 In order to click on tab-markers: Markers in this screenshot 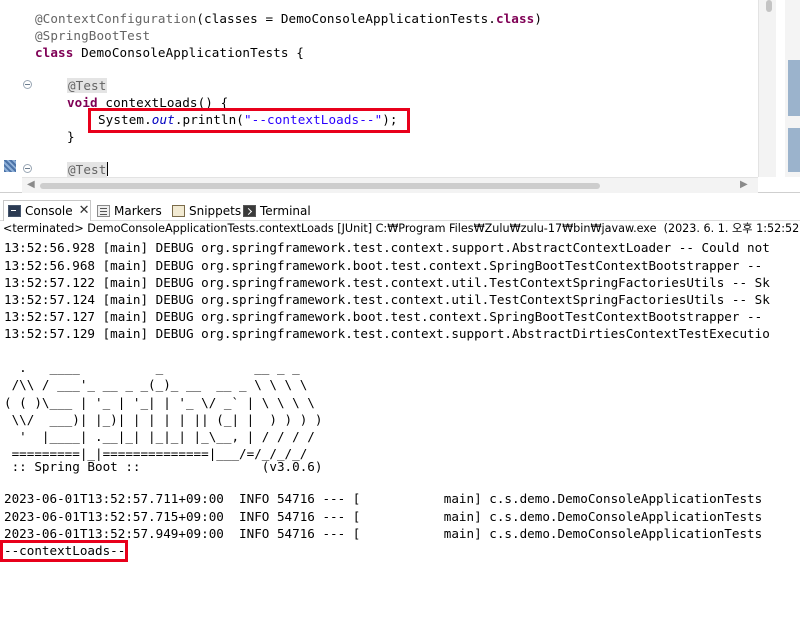, I will do `click(129, 210)`.